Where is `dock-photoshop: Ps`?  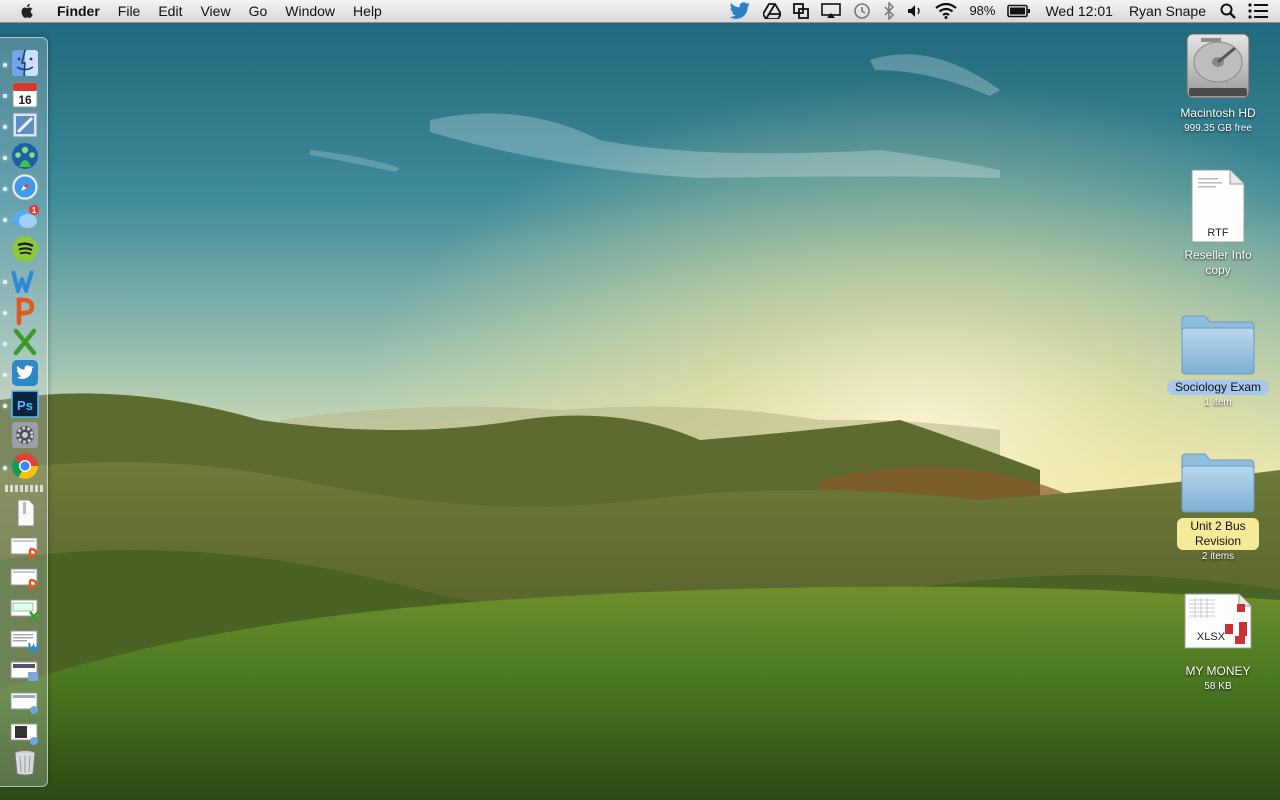
dock-photoshop: Ps is located at coordinates (25, 404).